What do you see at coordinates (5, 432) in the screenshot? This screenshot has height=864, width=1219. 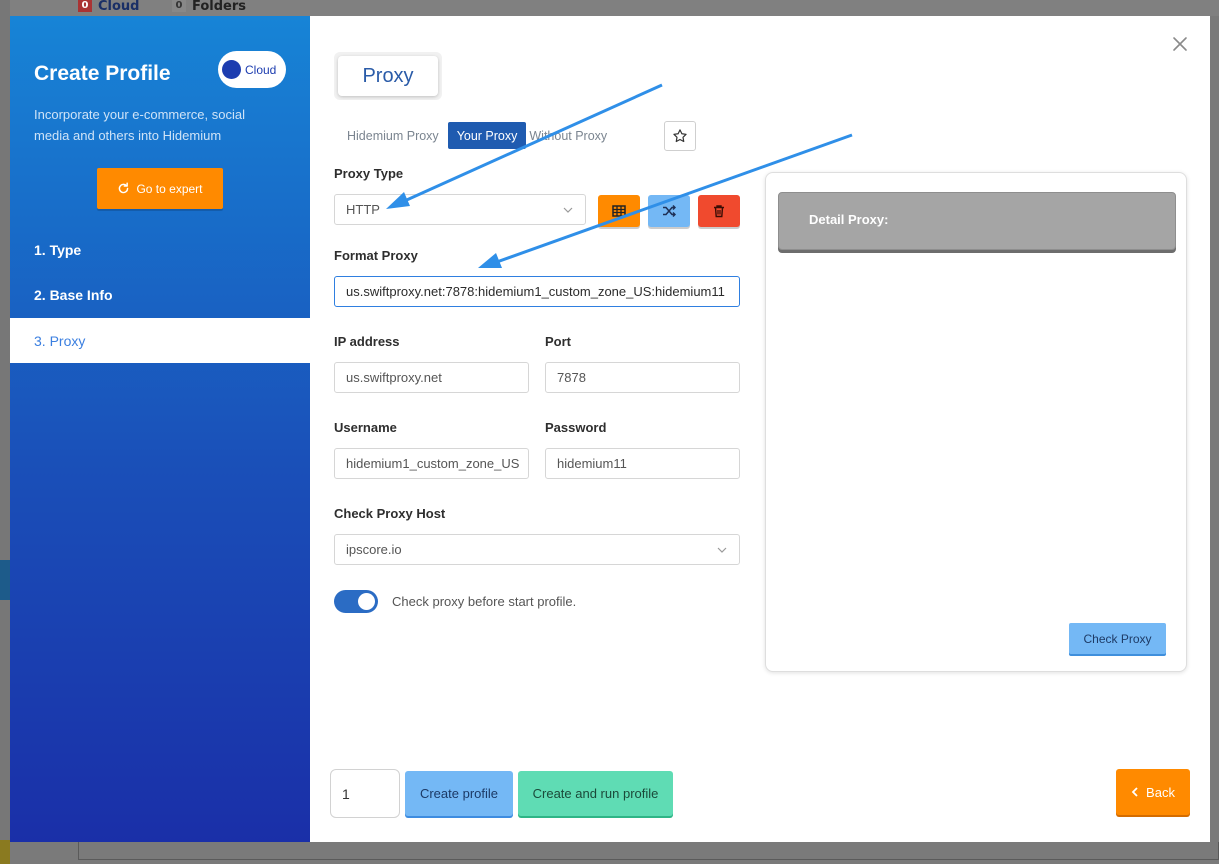 I see `background-left-strip` at bounding box center [5, 432].